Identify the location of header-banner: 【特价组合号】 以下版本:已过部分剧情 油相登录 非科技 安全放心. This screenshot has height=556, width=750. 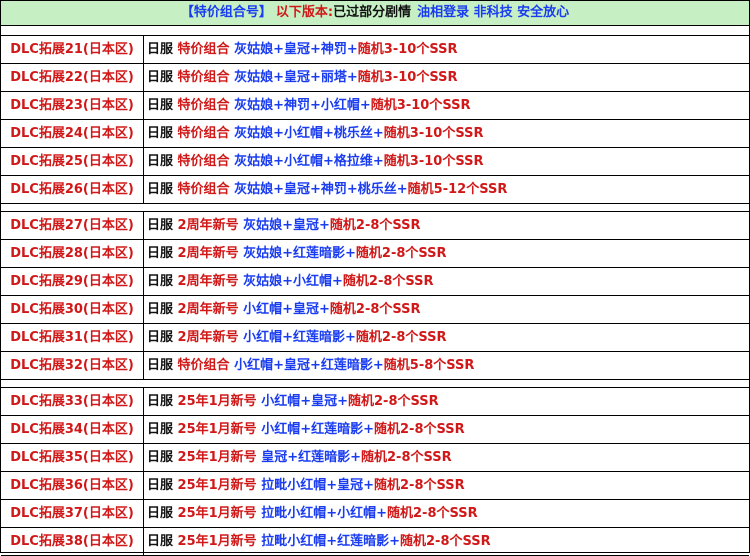
(375, 13).